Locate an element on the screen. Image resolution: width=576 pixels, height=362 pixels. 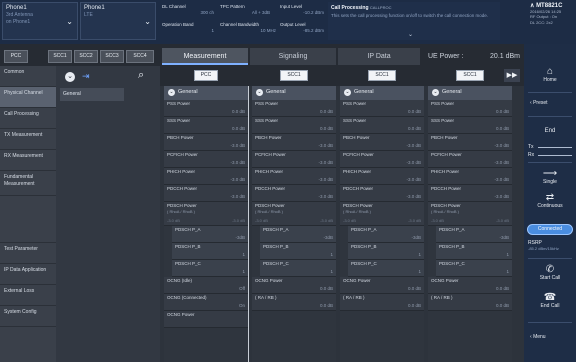
ocng-row: OCNG (Idle) Off is located at coordinates (206, 285).